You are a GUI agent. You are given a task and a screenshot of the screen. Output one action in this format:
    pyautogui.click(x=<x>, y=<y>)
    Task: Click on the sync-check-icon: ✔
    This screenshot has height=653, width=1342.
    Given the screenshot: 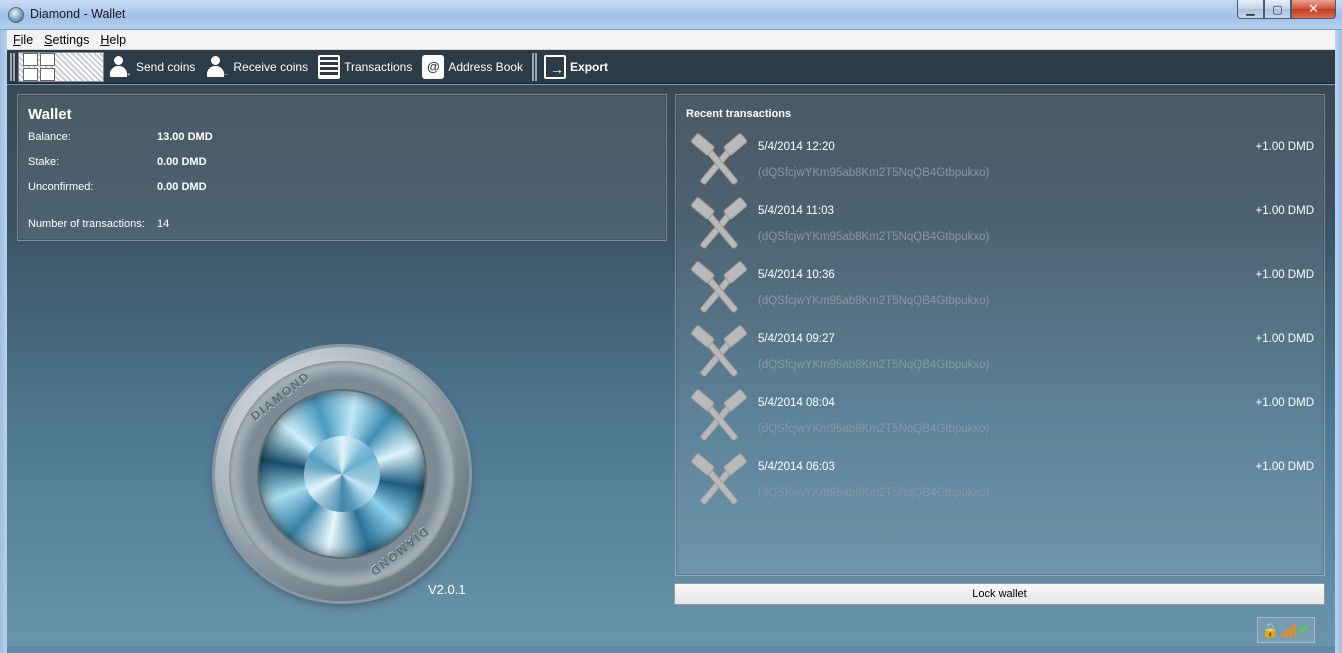 What is the action you would take?
    pyautogui.click(x=1303, y=630)
    